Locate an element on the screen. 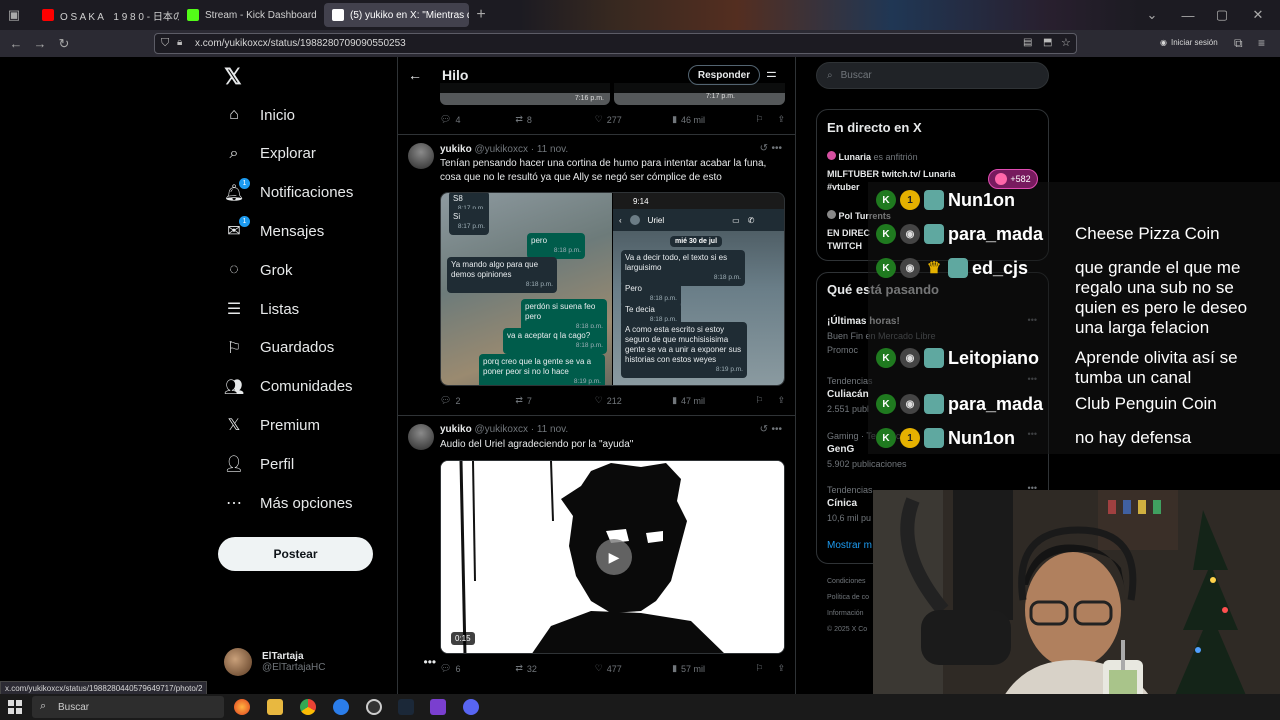  play-icon: ▶ is located at coordinates (614, 557).